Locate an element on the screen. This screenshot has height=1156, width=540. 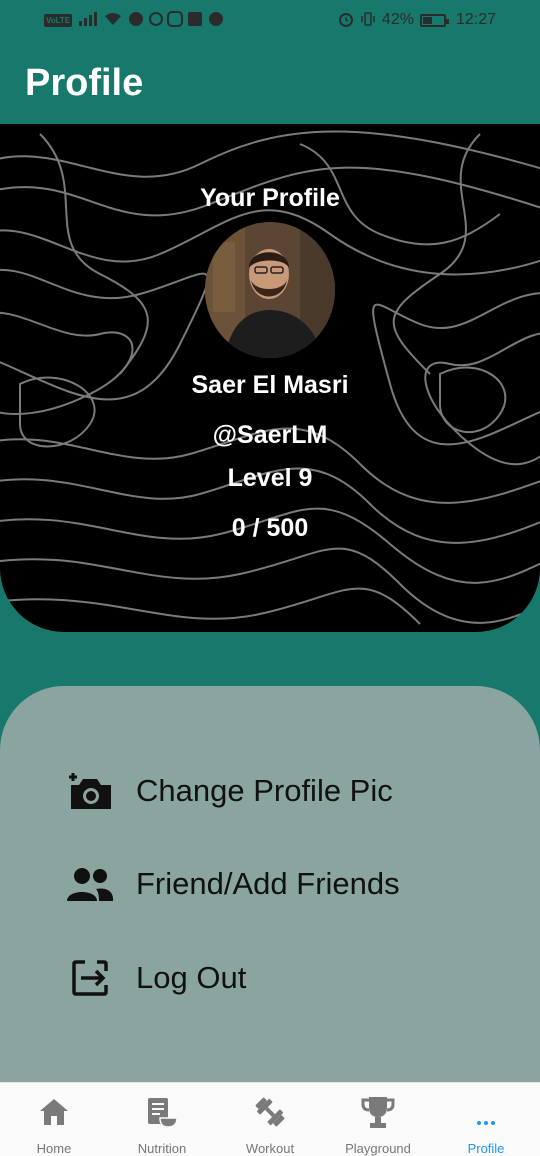
log-out-label: Log Out is located at coordinates (191, 977).